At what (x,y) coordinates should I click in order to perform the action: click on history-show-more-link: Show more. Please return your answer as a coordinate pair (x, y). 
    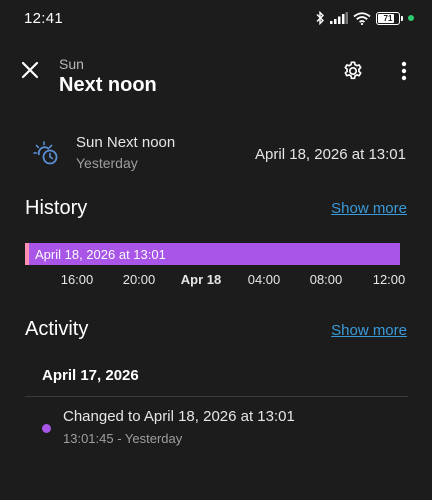
    Looking at the image, I should click on (369, 208).